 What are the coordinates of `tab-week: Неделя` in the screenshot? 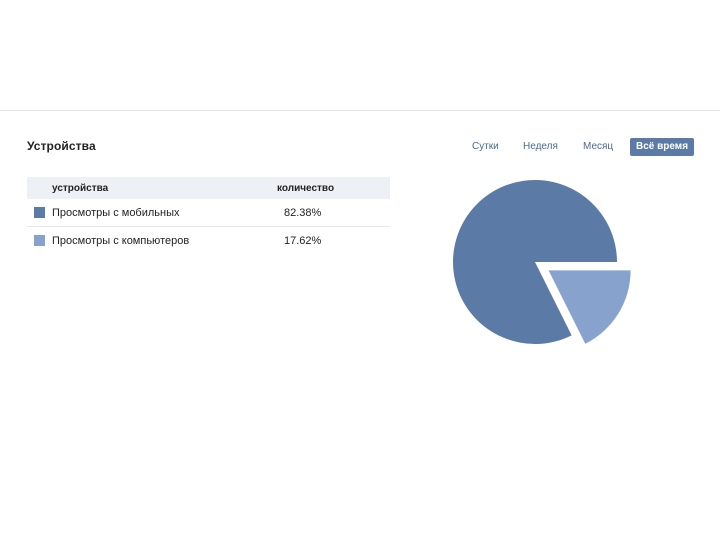 It's located at (540, 147).